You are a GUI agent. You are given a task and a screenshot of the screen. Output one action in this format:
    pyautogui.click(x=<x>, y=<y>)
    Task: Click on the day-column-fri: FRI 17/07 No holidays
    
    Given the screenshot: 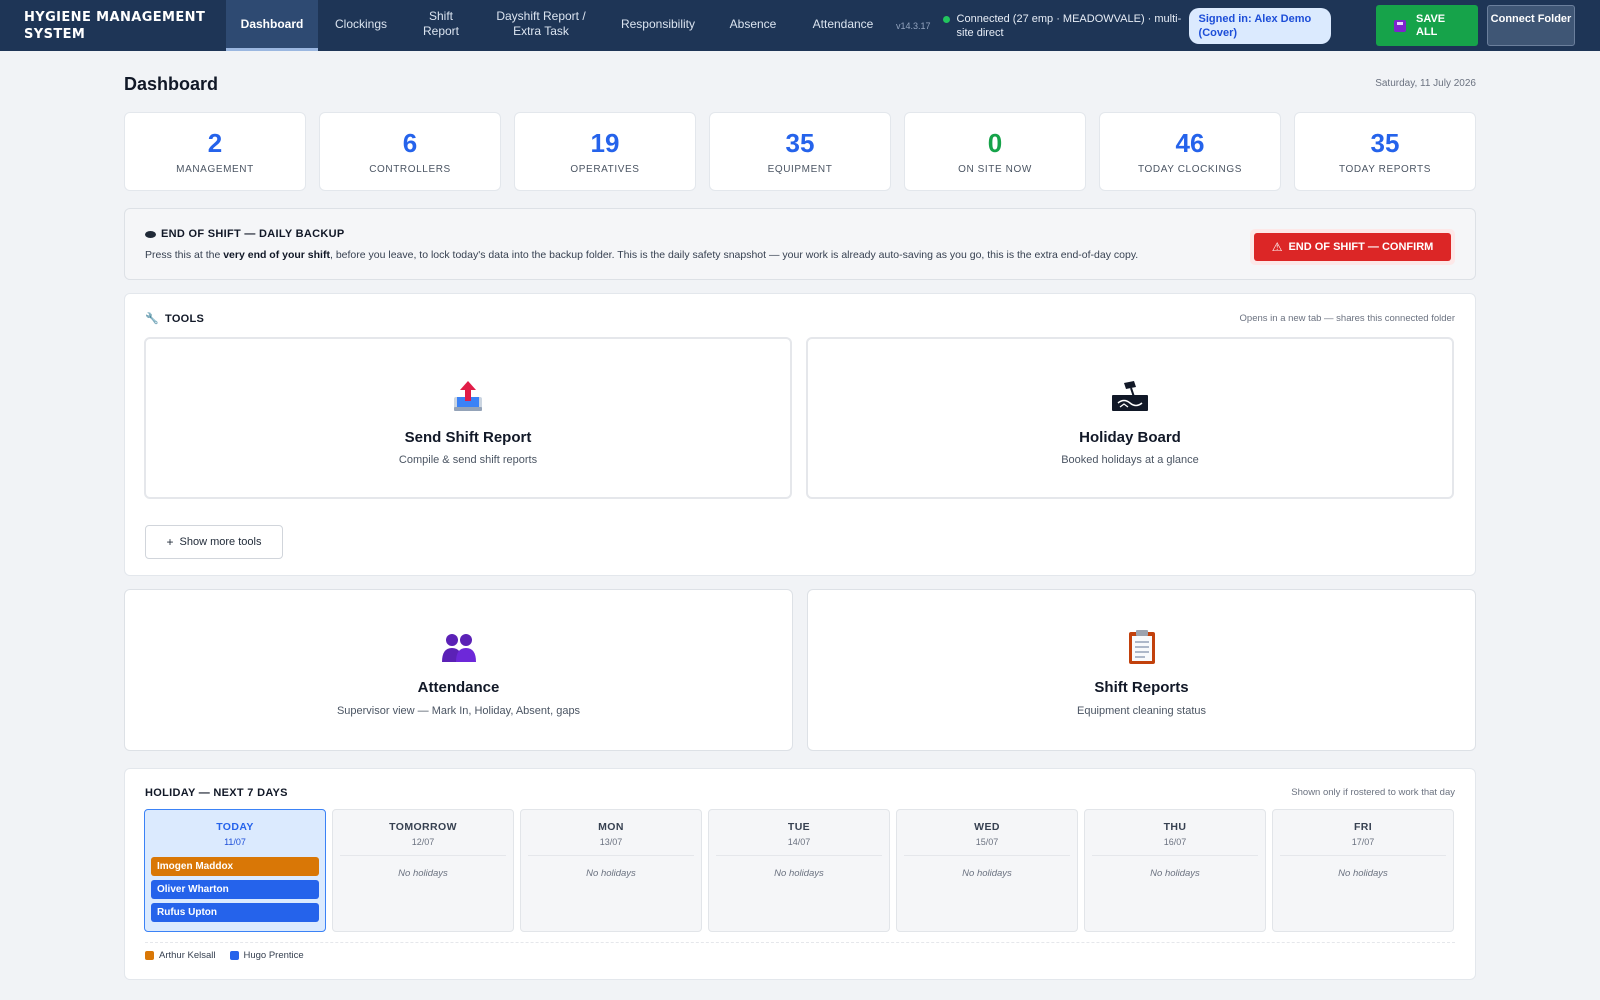 What is the action you would take?
    pyautogui.click(x=1363, y=870)
    